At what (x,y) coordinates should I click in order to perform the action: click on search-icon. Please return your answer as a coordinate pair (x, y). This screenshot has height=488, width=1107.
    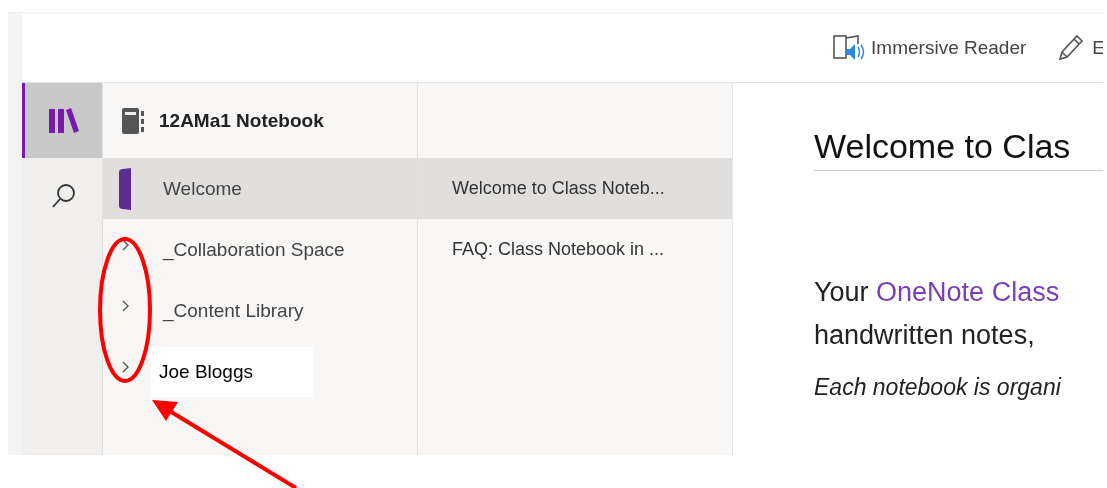
    Looking at the image, I should click on (63, 195).